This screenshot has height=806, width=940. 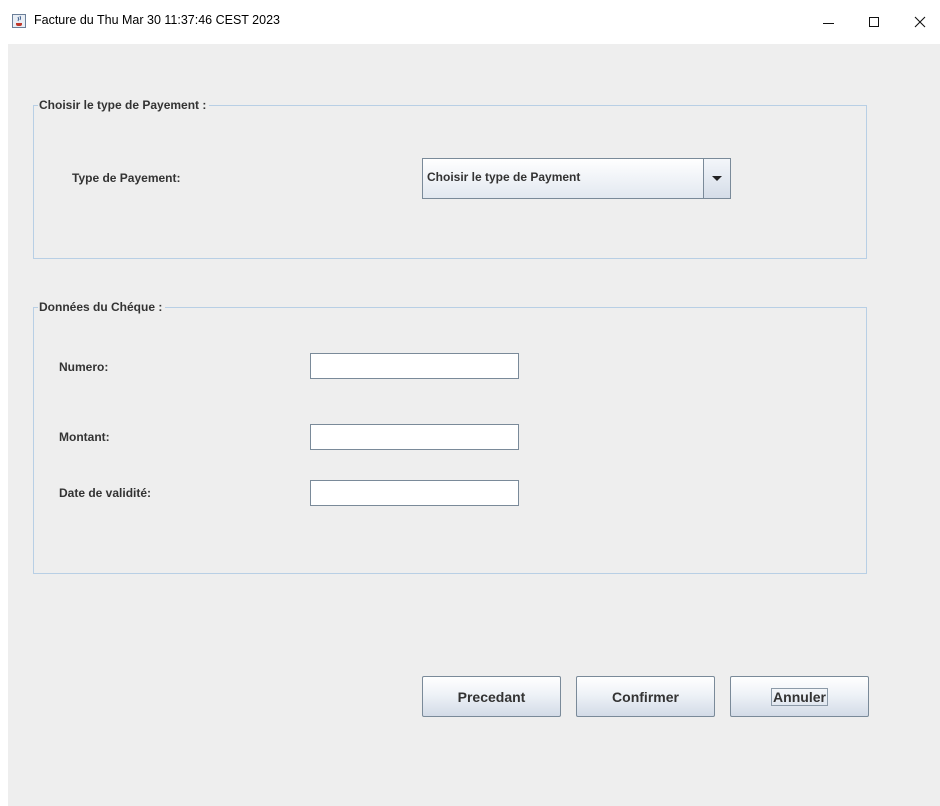 I want to click on minimize-icon, so click(x=828, y=23).